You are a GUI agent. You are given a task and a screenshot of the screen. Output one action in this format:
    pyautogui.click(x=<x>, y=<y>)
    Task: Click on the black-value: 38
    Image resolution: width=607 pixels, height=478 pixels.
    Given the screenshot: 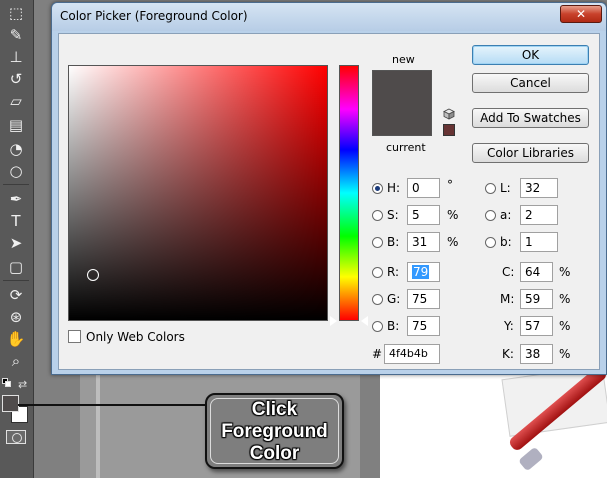 What is the action you would take?
    pyautogui.click(x=533, y=354)
    